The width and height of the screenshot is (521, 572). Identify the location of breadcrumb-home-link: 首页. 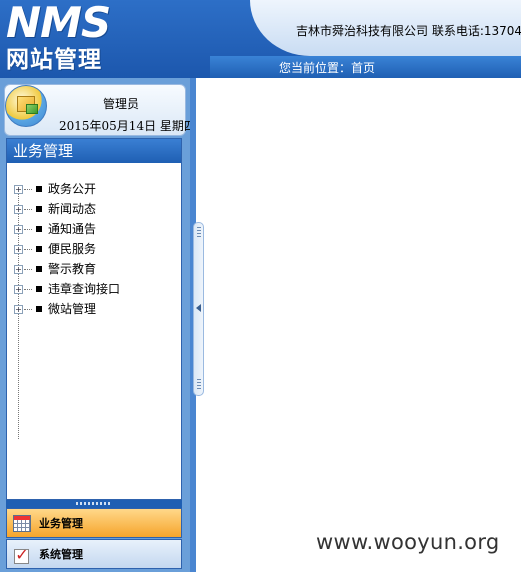
(363, 68).